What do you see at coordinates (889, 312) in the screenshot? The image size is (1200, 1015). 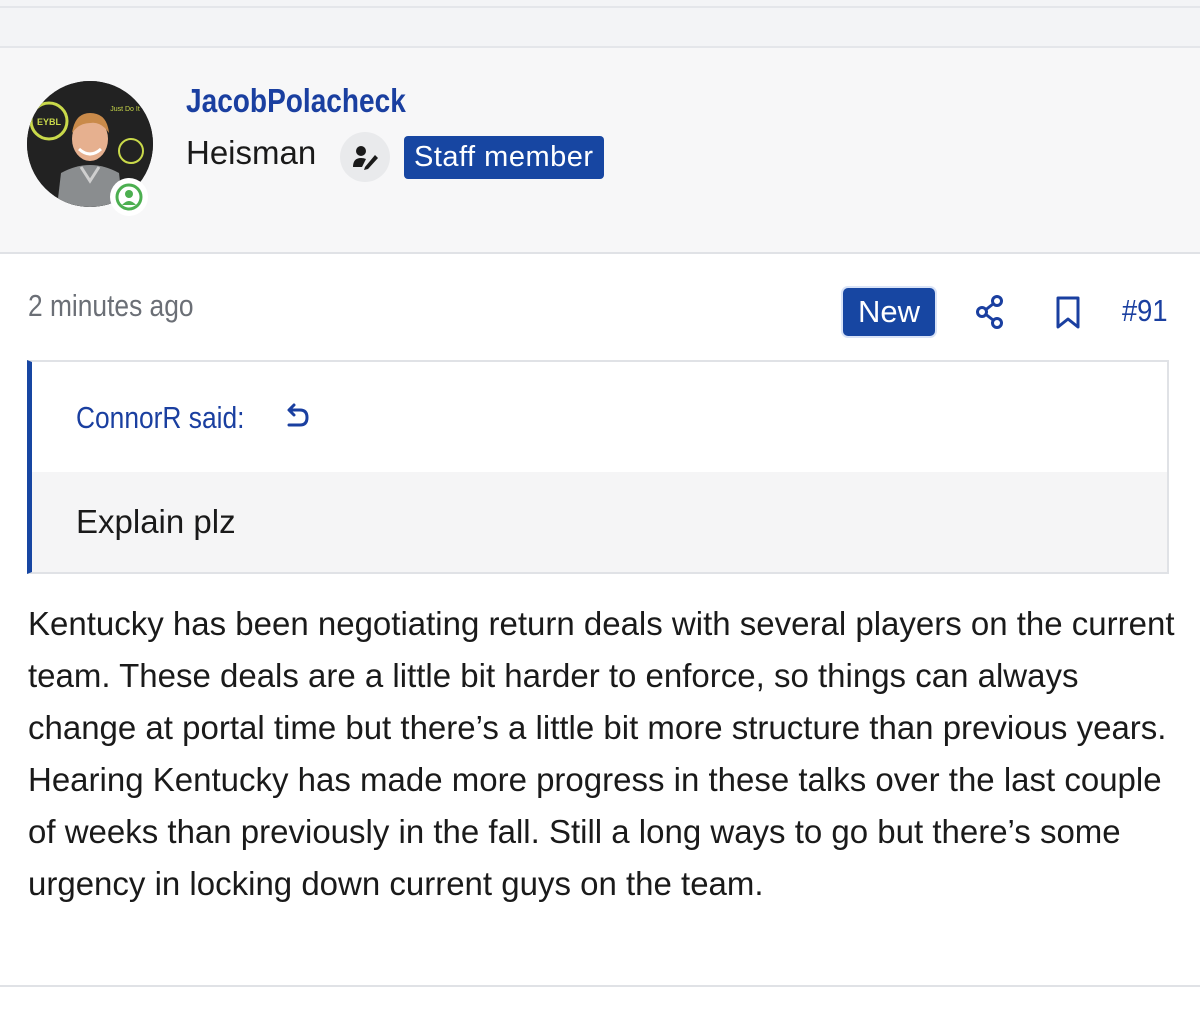 I see `new-post-badge: New` at bounding box center [889, 312].